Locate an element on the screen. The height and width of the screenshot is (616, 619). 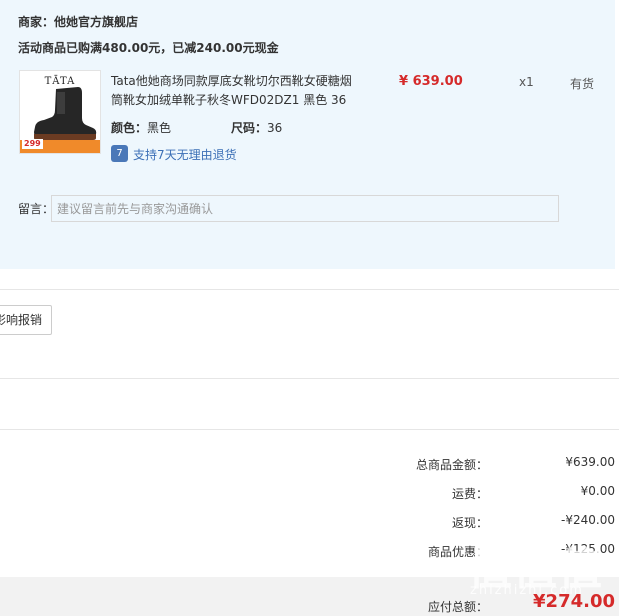
spec-color-value: 黑色 is located at coordinates (159, 128).